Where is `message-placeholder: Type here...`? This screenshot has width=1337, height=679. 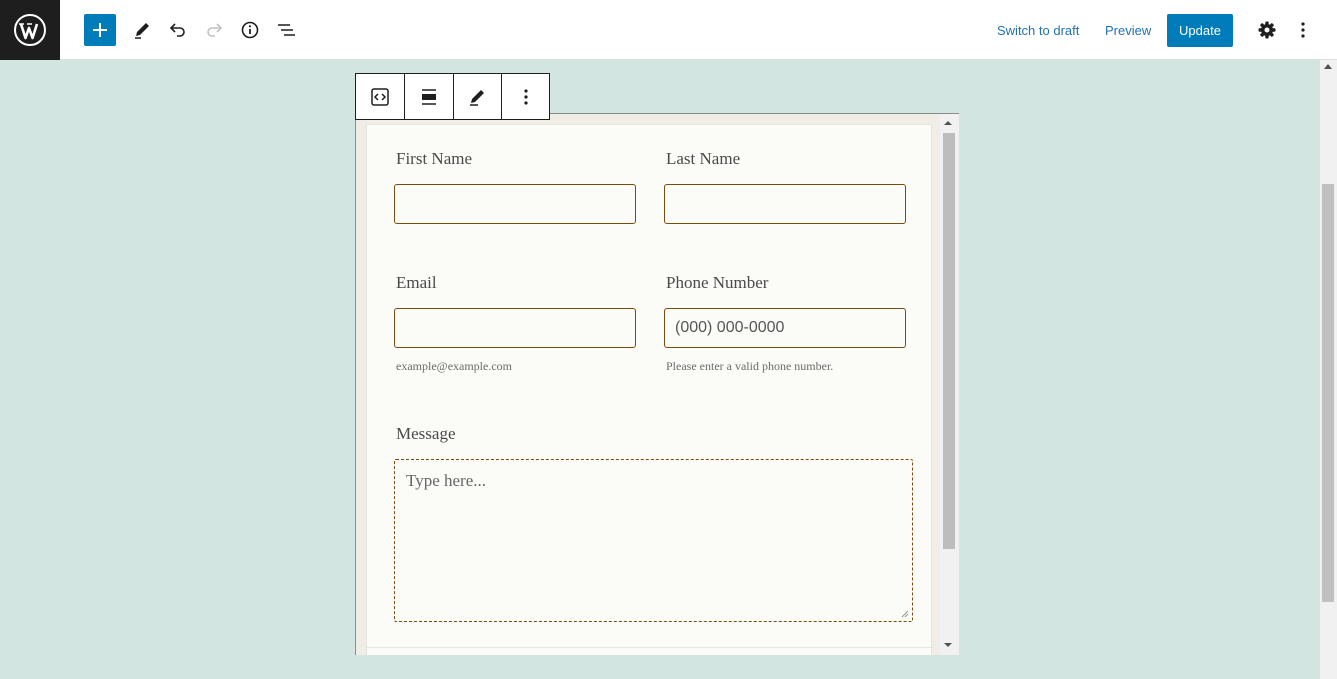 message-placeholder: Type here... is located at coordinates (446, 480).